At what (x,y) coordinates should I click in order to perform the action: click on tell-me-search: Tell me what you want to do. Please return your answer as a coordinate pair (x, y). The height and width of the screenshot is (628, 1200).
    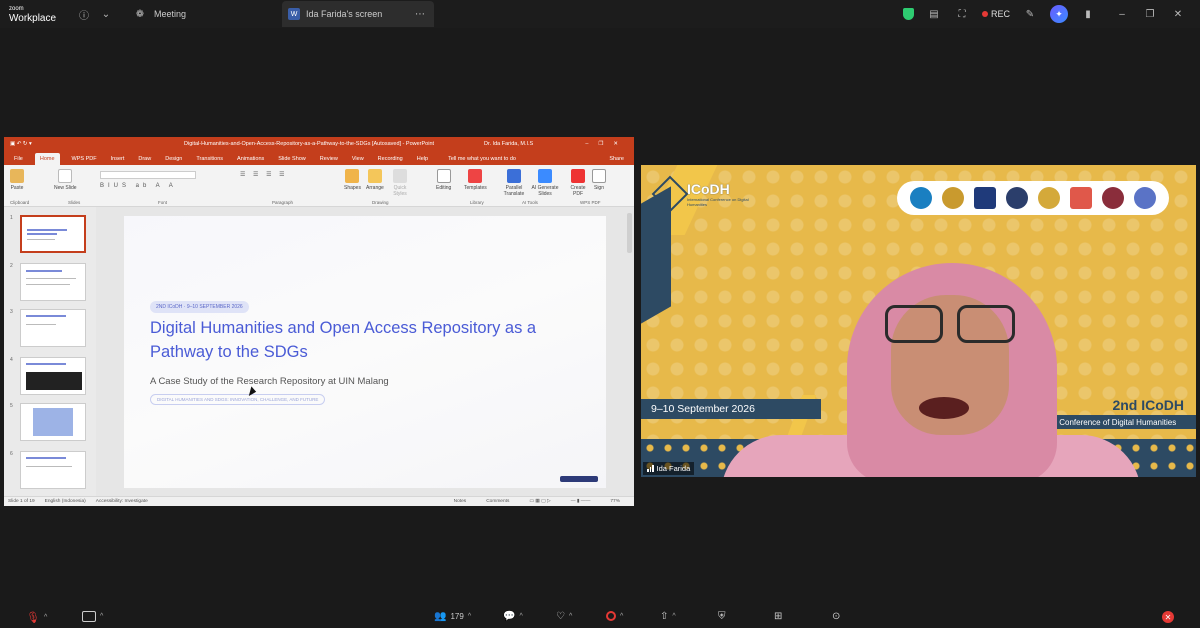
    Looking at the image, I should click on (482, 159).